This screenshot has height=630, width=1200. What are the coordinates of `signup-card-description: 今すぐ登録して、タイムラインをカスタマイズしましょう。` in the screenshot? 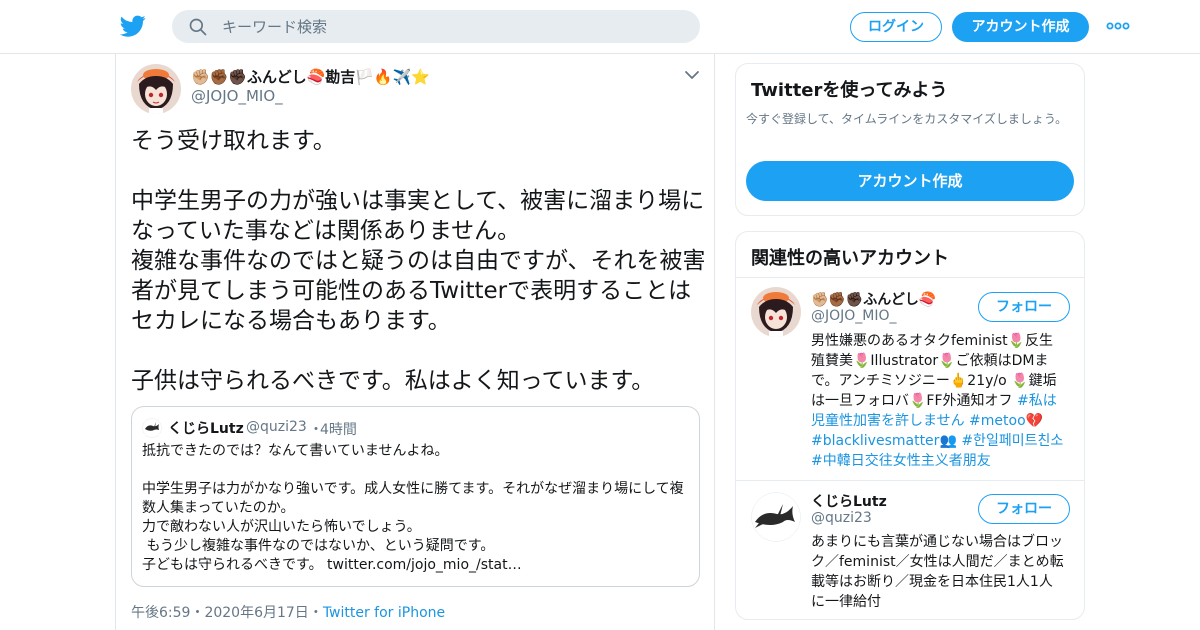 It's located at (907, 119).